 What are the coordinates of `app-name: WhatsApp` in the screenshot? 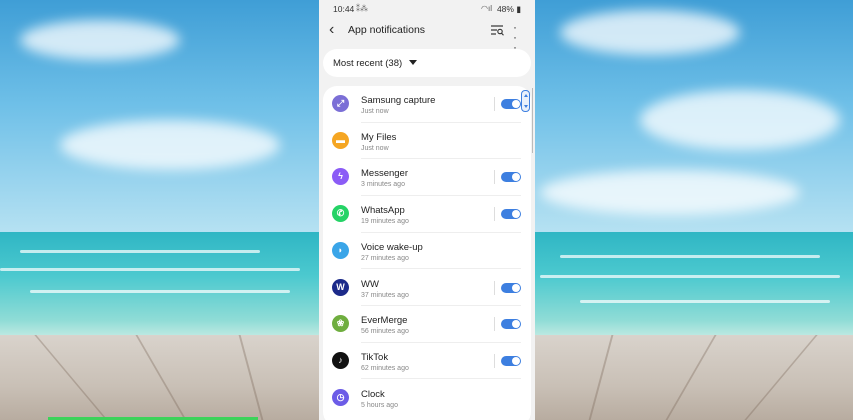 It's located at (383, 211).